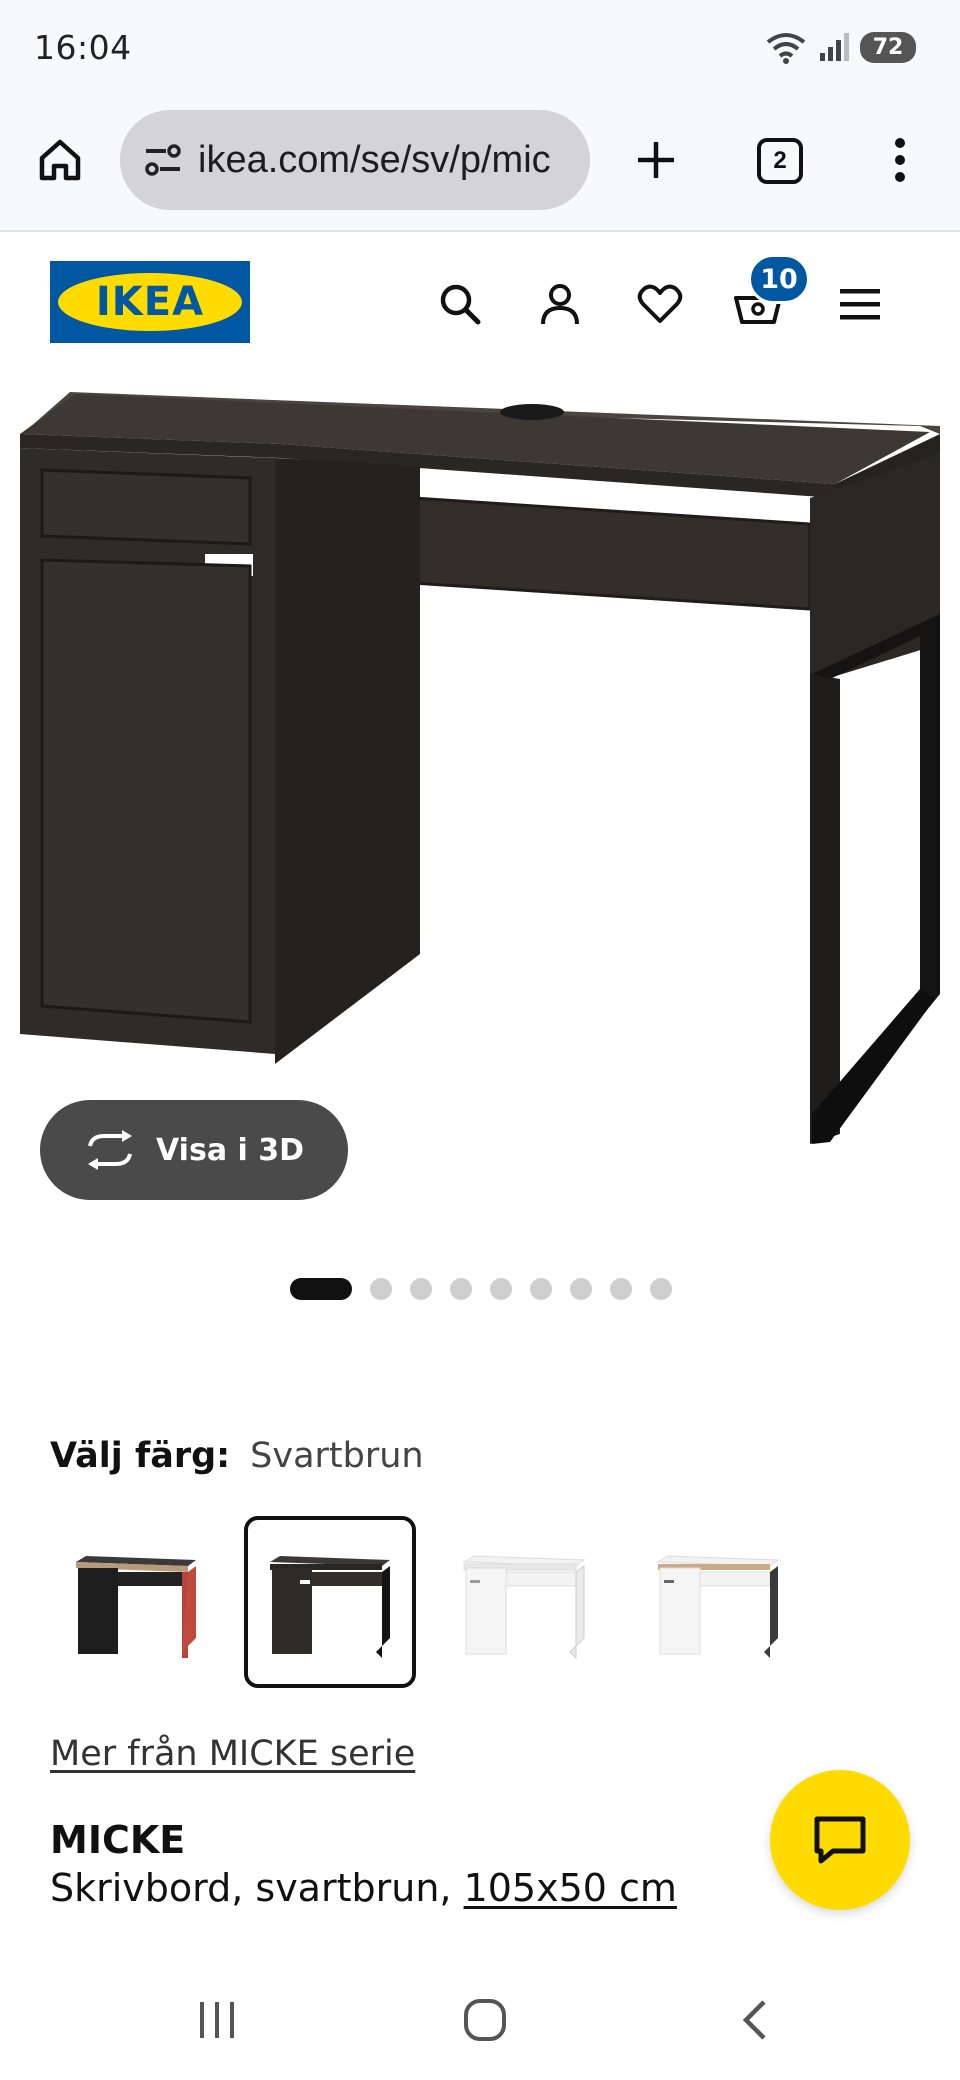 The image size is (960, 2080). What do you see at coordinates (779, 279) in the screenshot?
I see `cart-count-badge: 10` at bounding box center [779, 279].